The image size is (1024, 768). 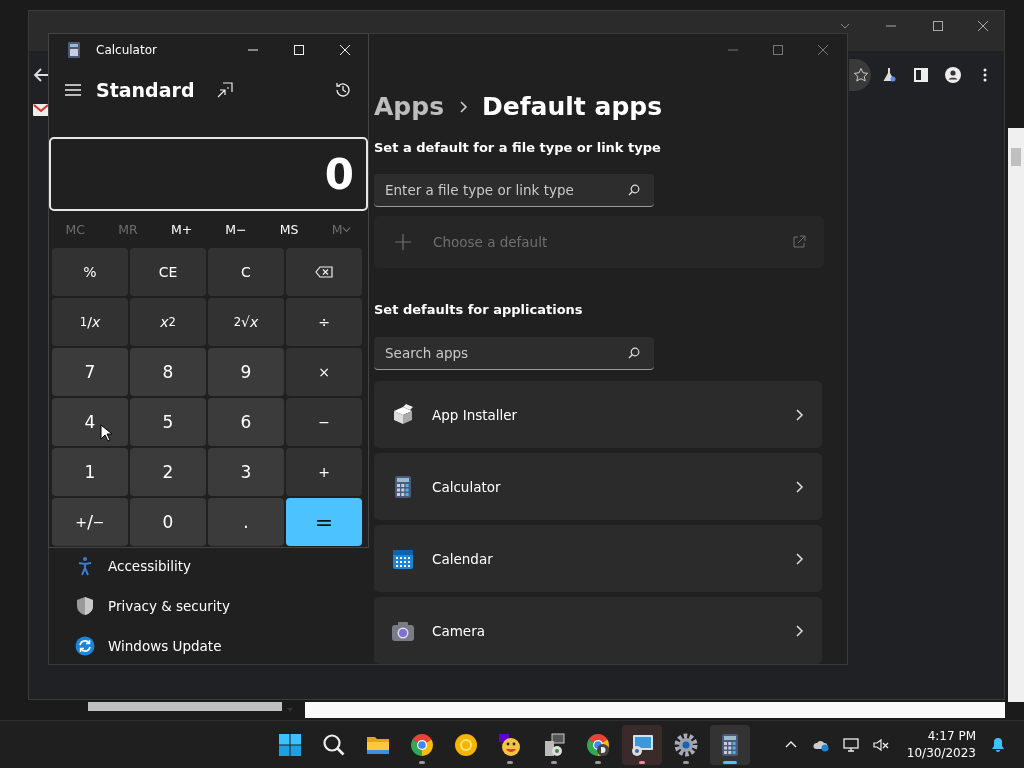 I want to click on memory-button: MS, so click(x=289, y=229).